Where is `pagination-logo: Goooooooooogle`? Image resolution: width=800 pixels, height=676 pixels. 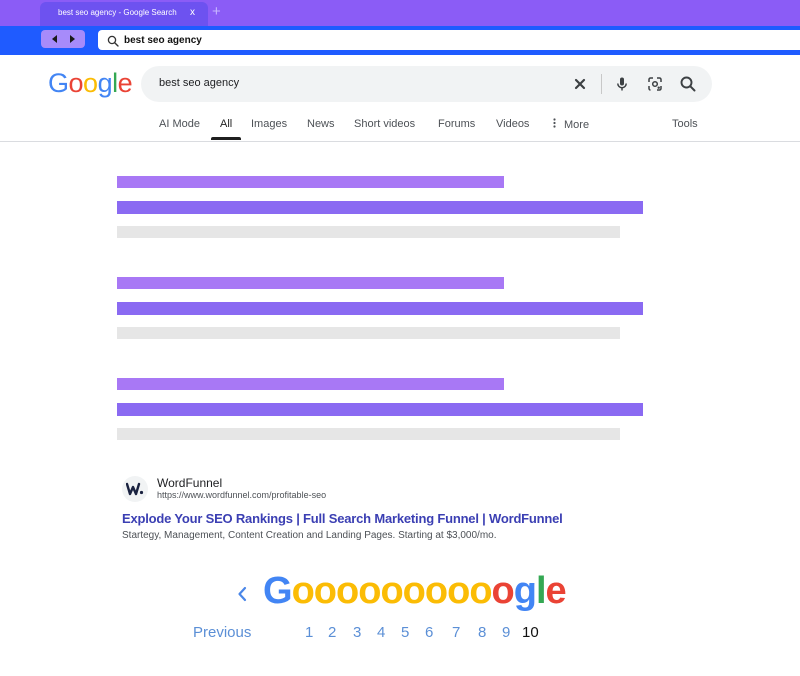
pagination-logo: Goooooooooogle is located at coordinates (415, 591).